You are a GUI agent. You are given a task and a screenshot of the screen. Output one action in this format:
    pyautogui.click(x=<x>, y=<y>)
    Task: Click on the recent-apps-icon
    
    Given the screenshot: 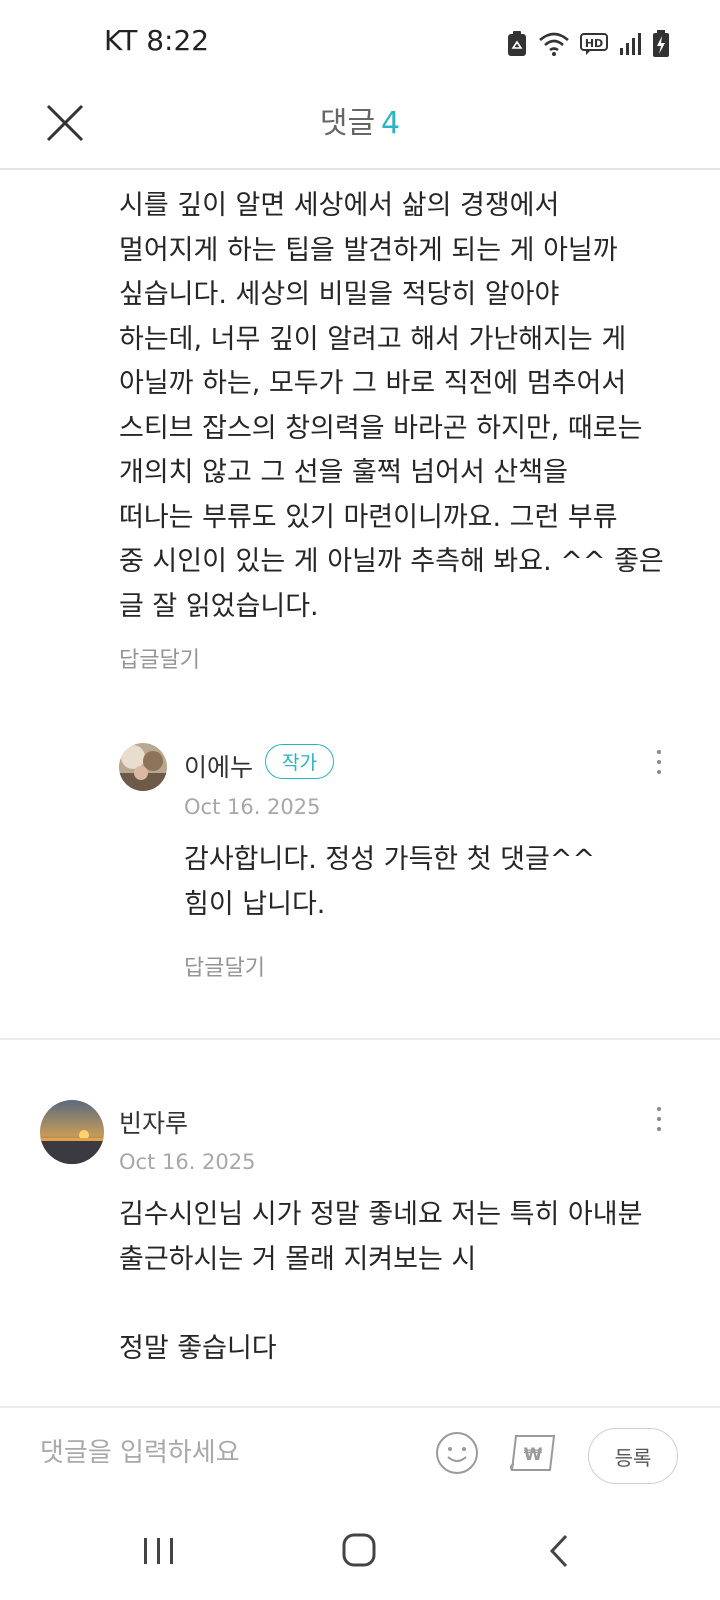 What is the action you would take?
    pyautogui.click(x=158, y=1551)
    